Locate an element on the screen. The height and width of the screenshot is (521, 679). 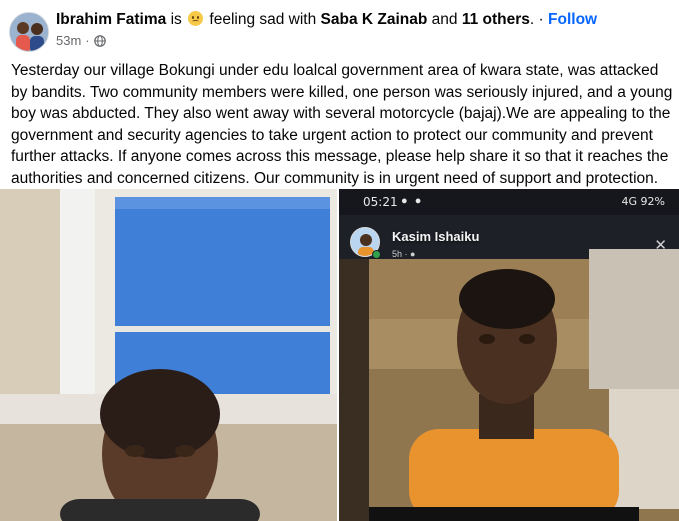
globe-icon is located at coordinates (99, 40).